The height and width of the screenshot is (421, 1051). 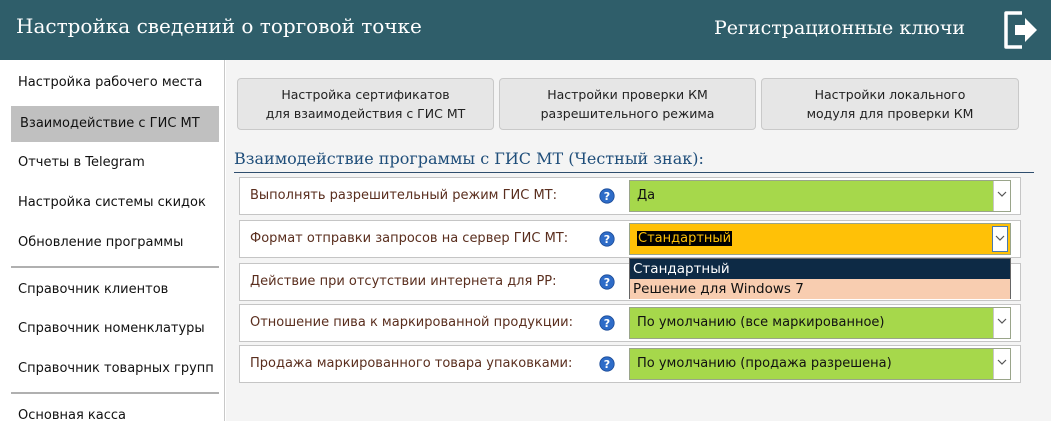 I want to click on sidebar-item-gis-mt: Взаимодействие с ГИС МТ, so click(x=115, y=124).